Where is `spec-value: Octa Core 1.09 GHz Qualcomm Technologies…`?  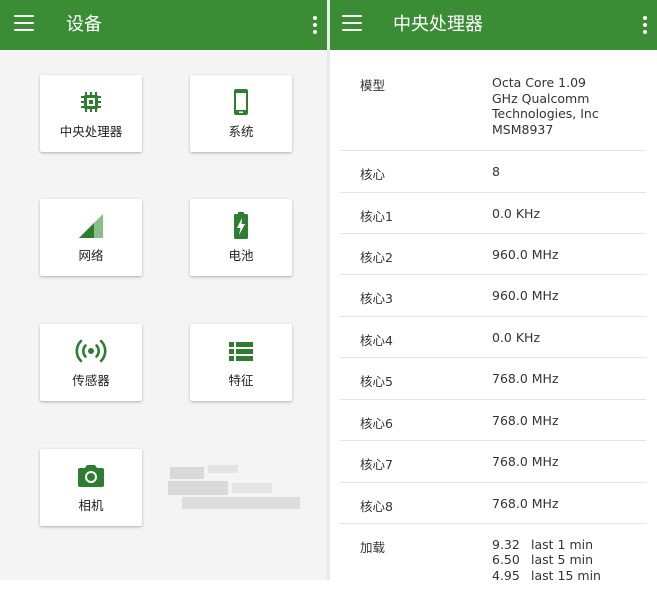
spec-value: Octa Core 1.09 GHz Qualcomm Technologies… is located at coordinates (545, 106).